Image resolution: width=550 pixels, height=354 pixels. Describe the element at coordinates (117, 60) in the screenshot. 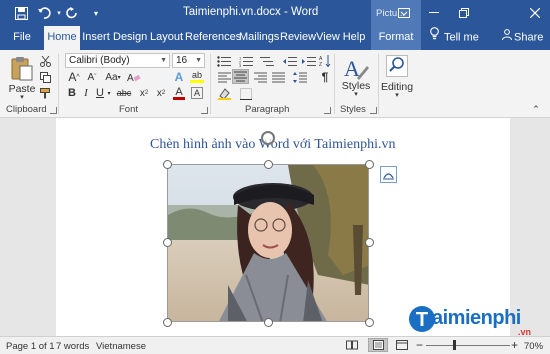

I see `font-name-field: Calibri (Body) ▼` at that location.